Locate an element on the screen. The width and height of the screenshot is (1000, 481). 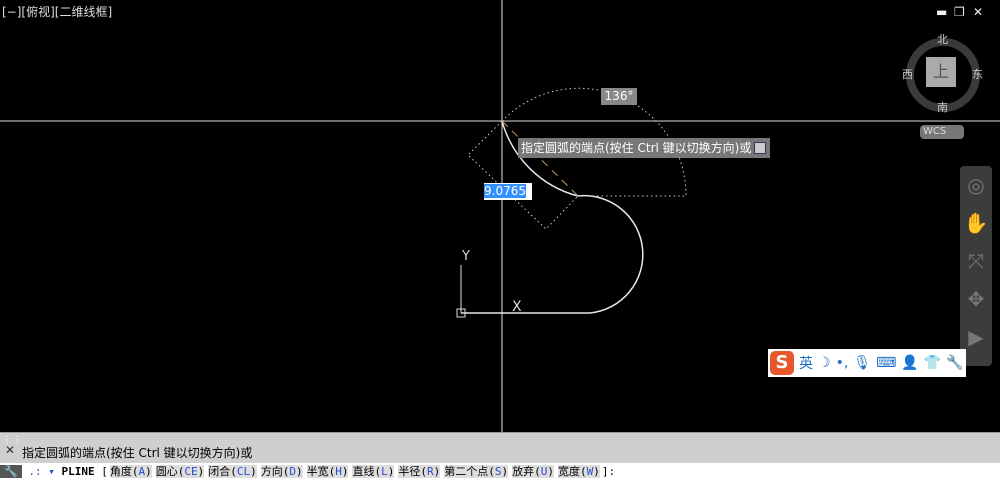
halfwidth-moon-icon: ☽ is located at coordinates (824, 363).